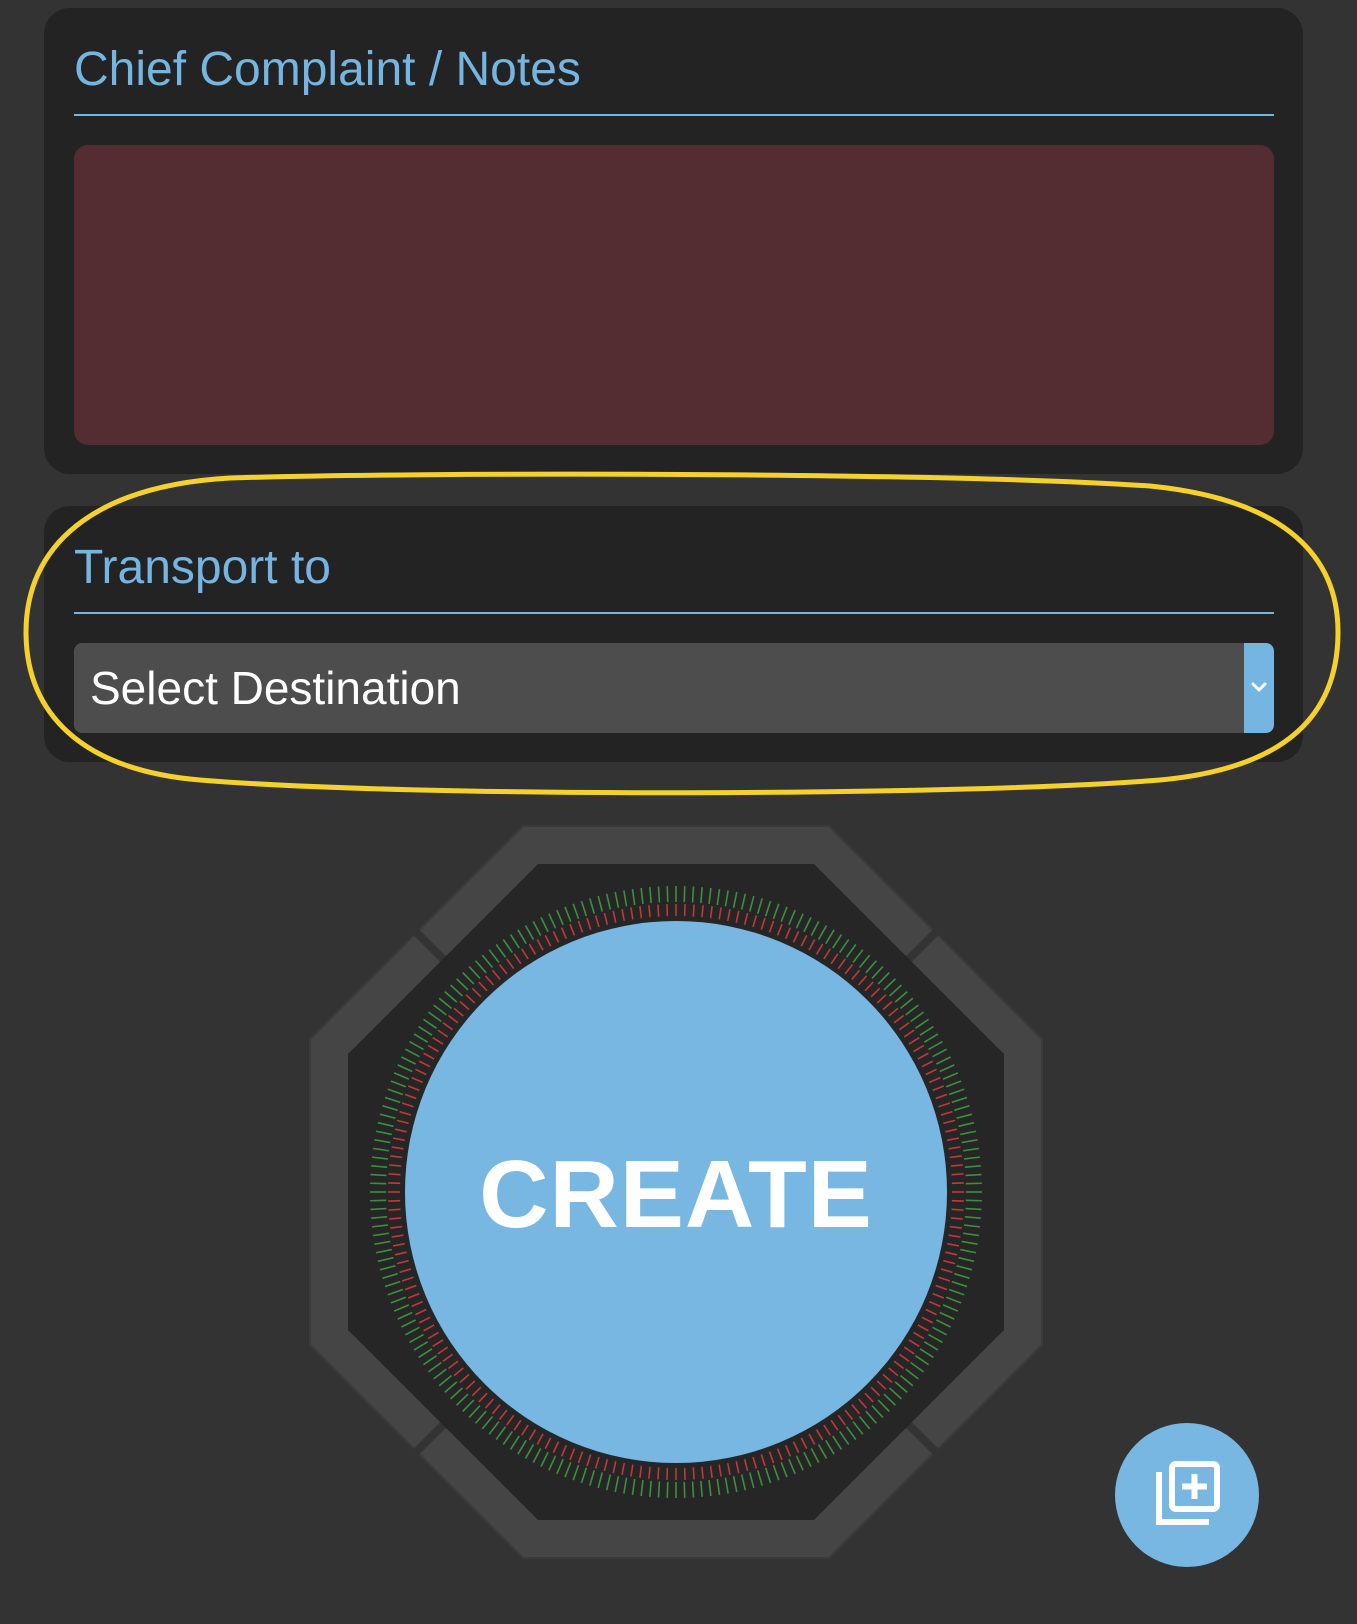 This screenshot has width=1357, height=1624. I want to click on notes-card-title: Chief Complaint / Notes, so click(327, 69).